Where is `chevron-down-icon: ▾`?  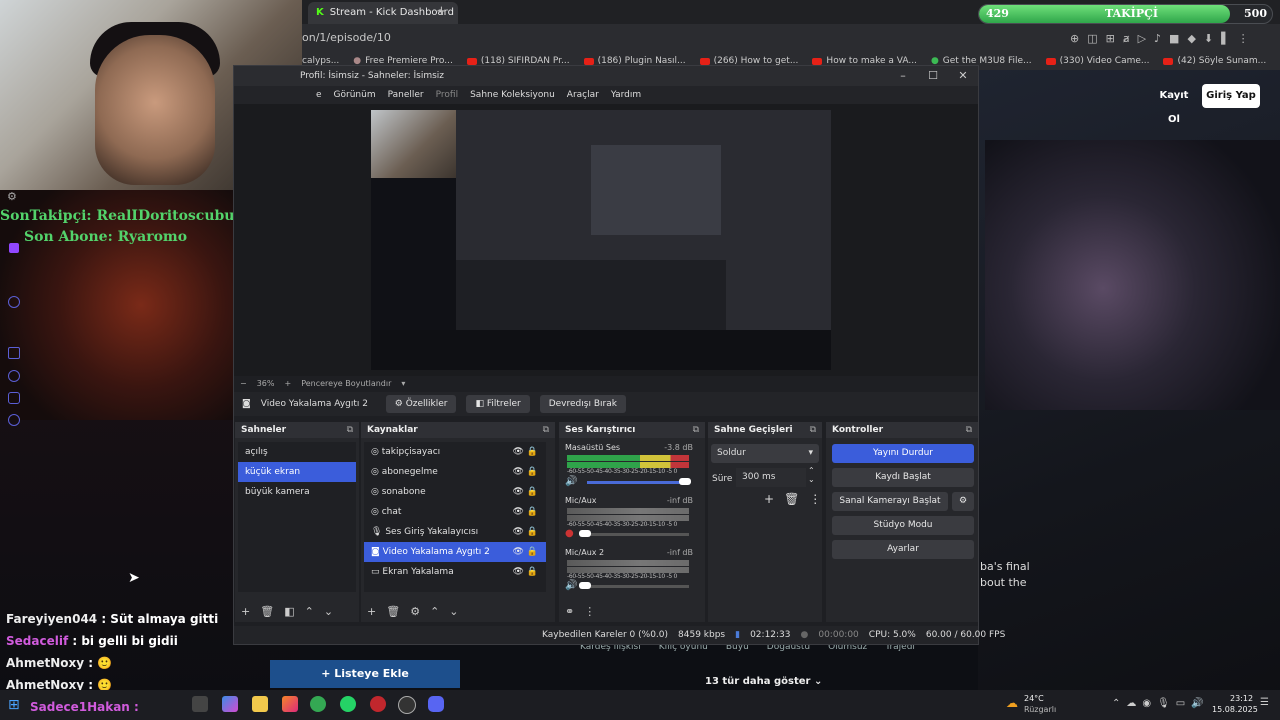
chevron-down-icon: ▾ is located at coordinates (403, 383).